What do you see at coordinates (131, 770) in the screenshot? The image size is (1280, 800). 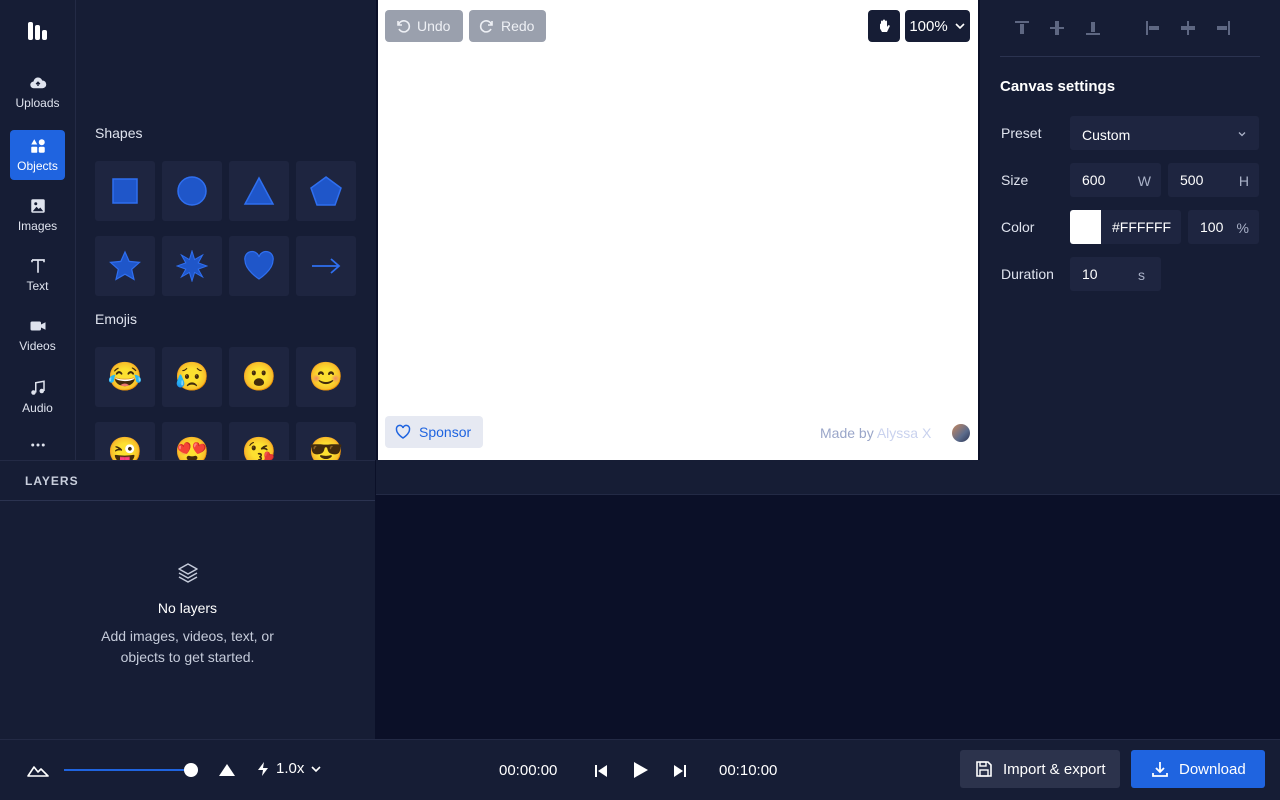 I see `timeline-zoom-track` at bounding box center [131, 770].